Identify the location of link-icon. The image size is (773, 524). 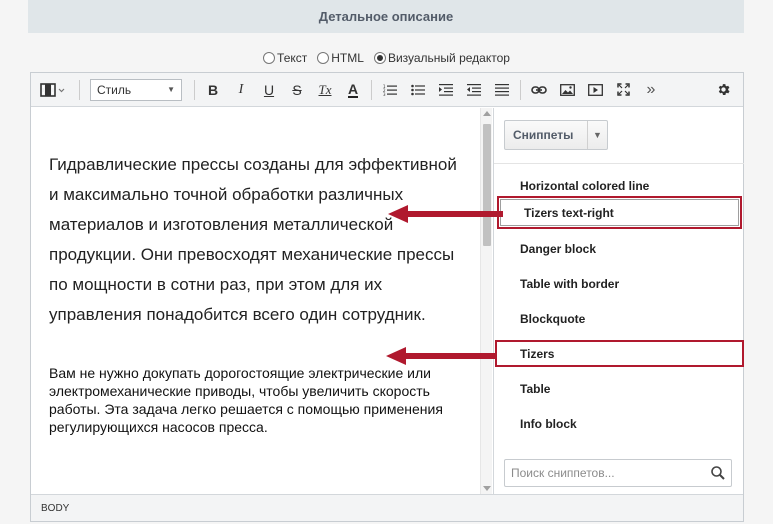
(539, 89).